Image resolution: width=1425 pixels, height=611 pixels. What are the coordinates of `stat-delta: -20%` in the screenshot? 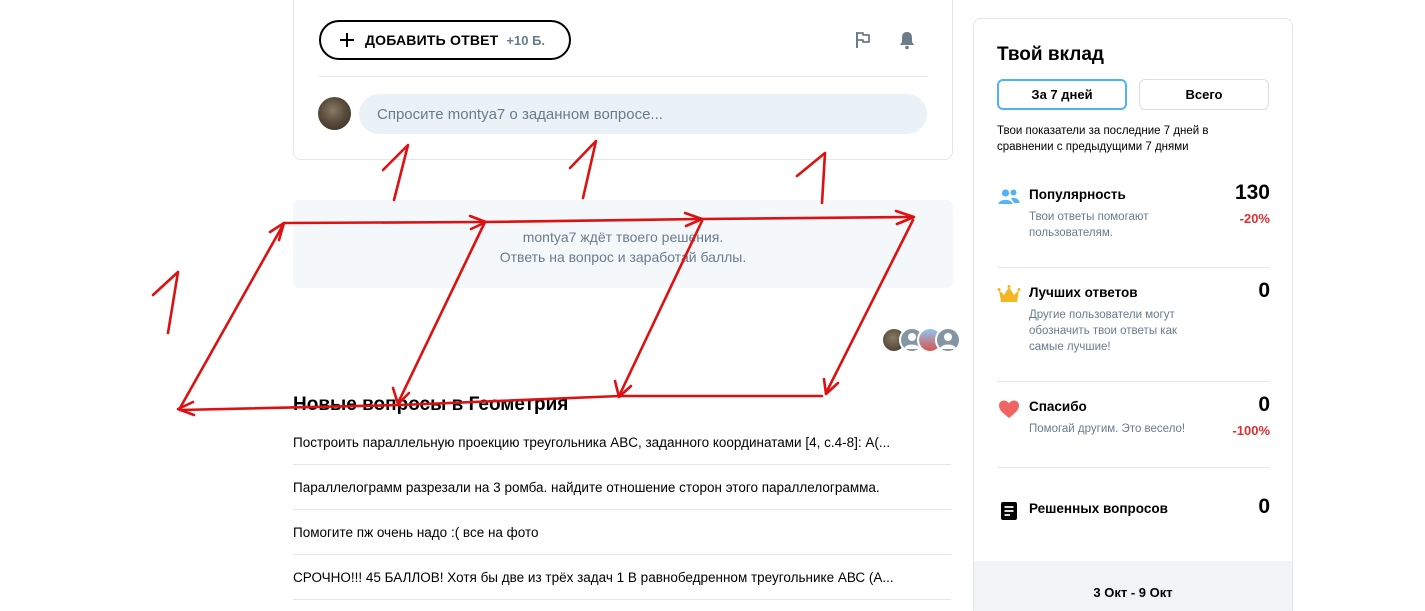 It's located at (1254, 218).